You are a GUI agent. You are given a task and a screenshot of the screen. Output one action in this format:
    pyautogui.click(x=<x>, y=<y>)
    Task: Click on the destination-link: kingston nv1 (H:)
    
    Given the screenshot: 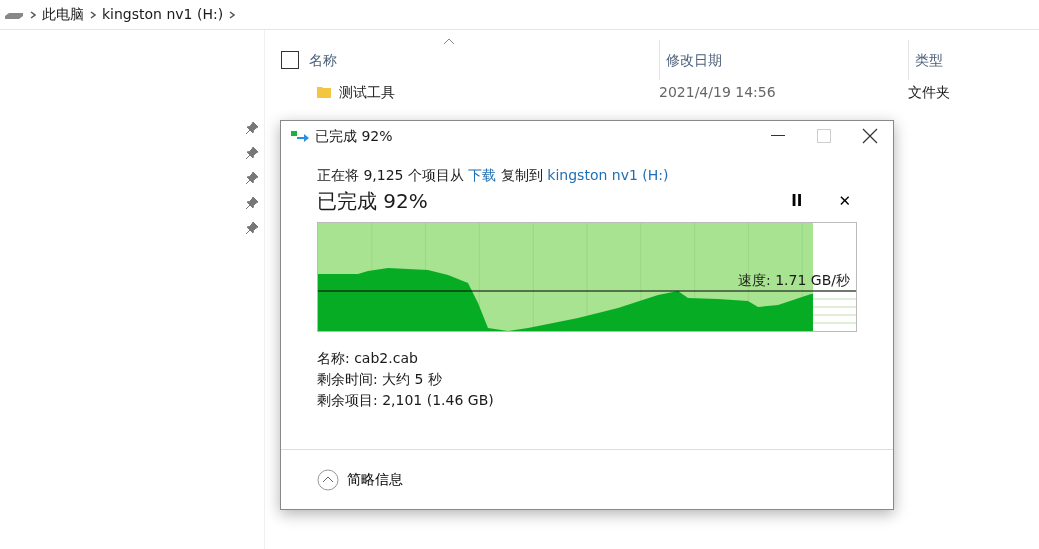 What is the action you would take?
    pyautogui.click(x=608, y=175)
    